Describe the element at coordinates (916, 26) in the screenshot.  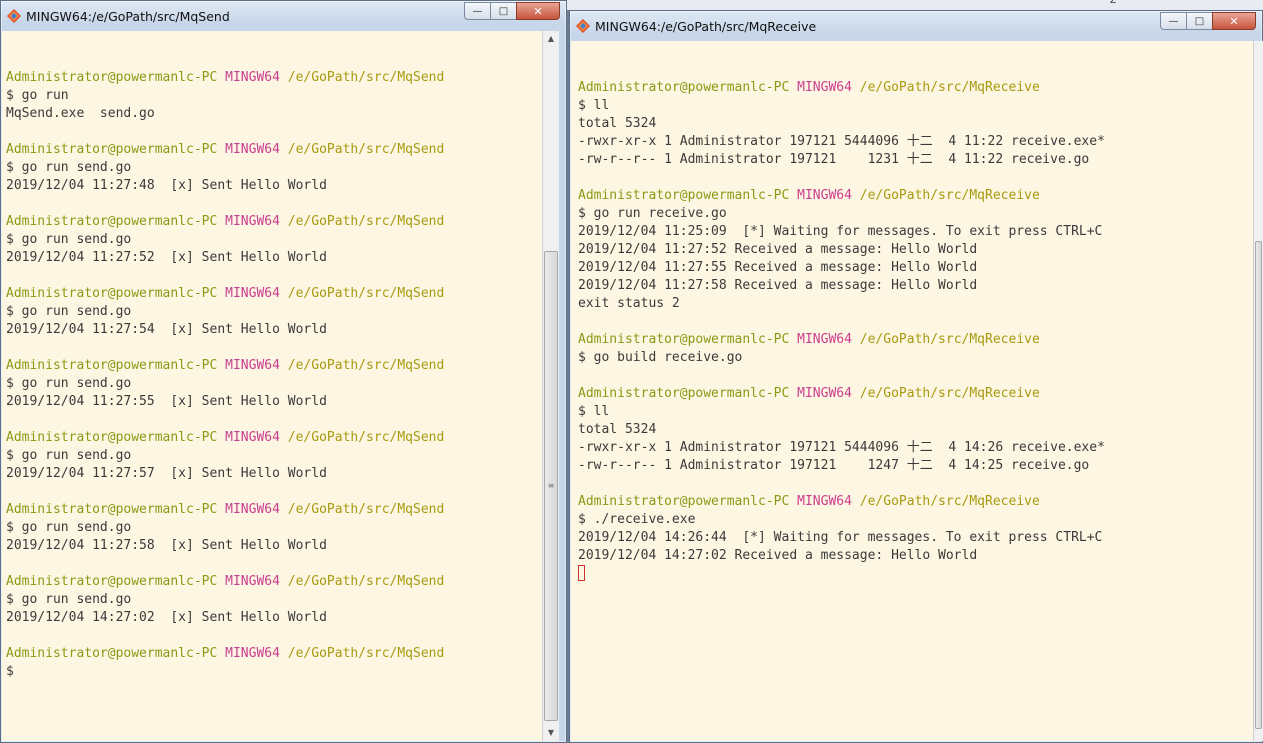
I see `receive-titlebar: MINGW64:/e/GoPath/src/MqReceive — □ ✕` at that location.